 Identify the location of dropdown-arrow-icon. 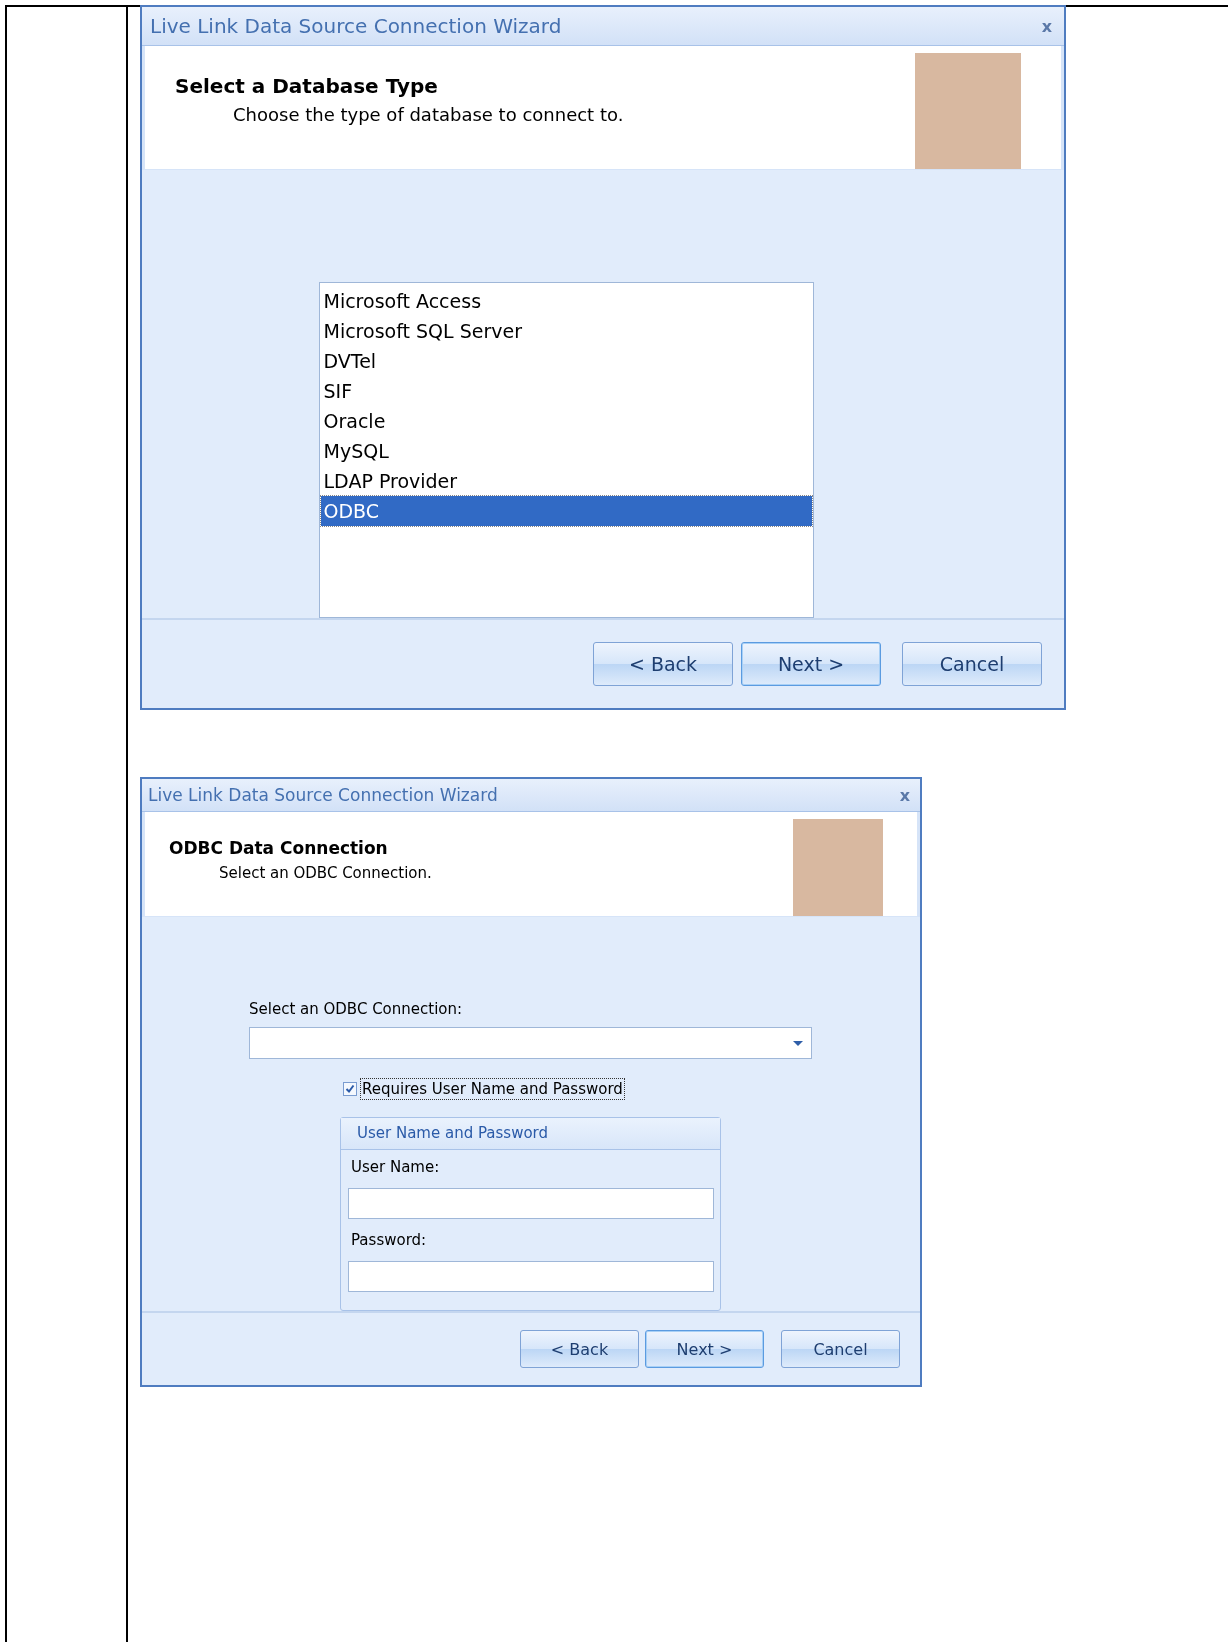
(798, 1043).